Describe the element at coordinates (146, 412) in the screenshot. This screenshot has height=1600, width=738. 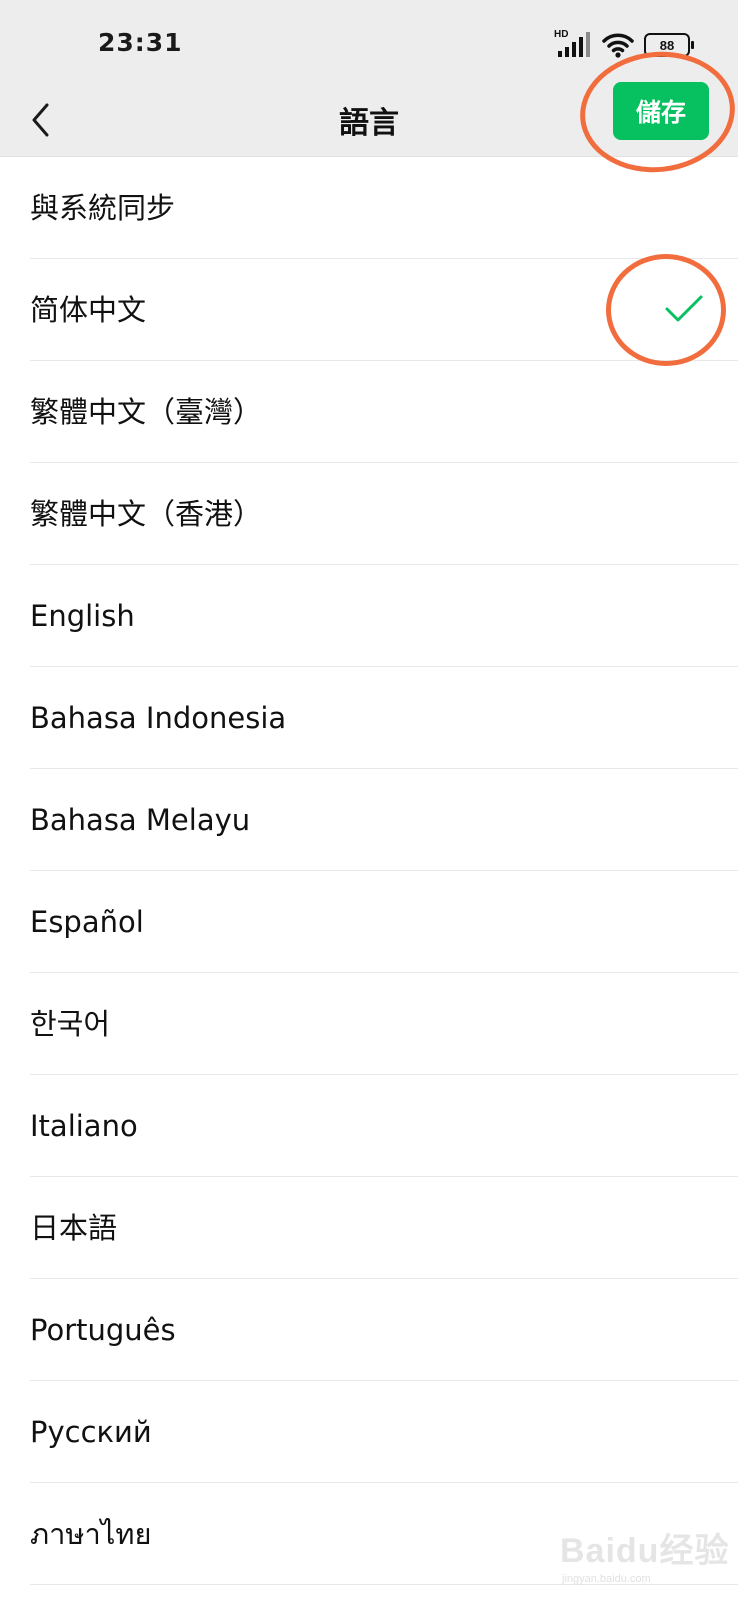
I see `language-option-label: 繁體中文（臺灣）` at that location.